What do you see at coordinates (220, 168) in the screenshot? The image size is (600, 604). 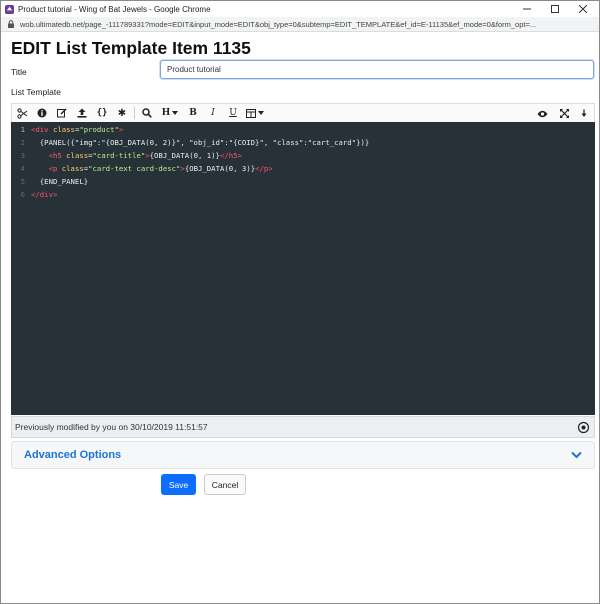 I see `code-token: {OBJ_DATA(0, 3)}` at bounding box center [220, 168].